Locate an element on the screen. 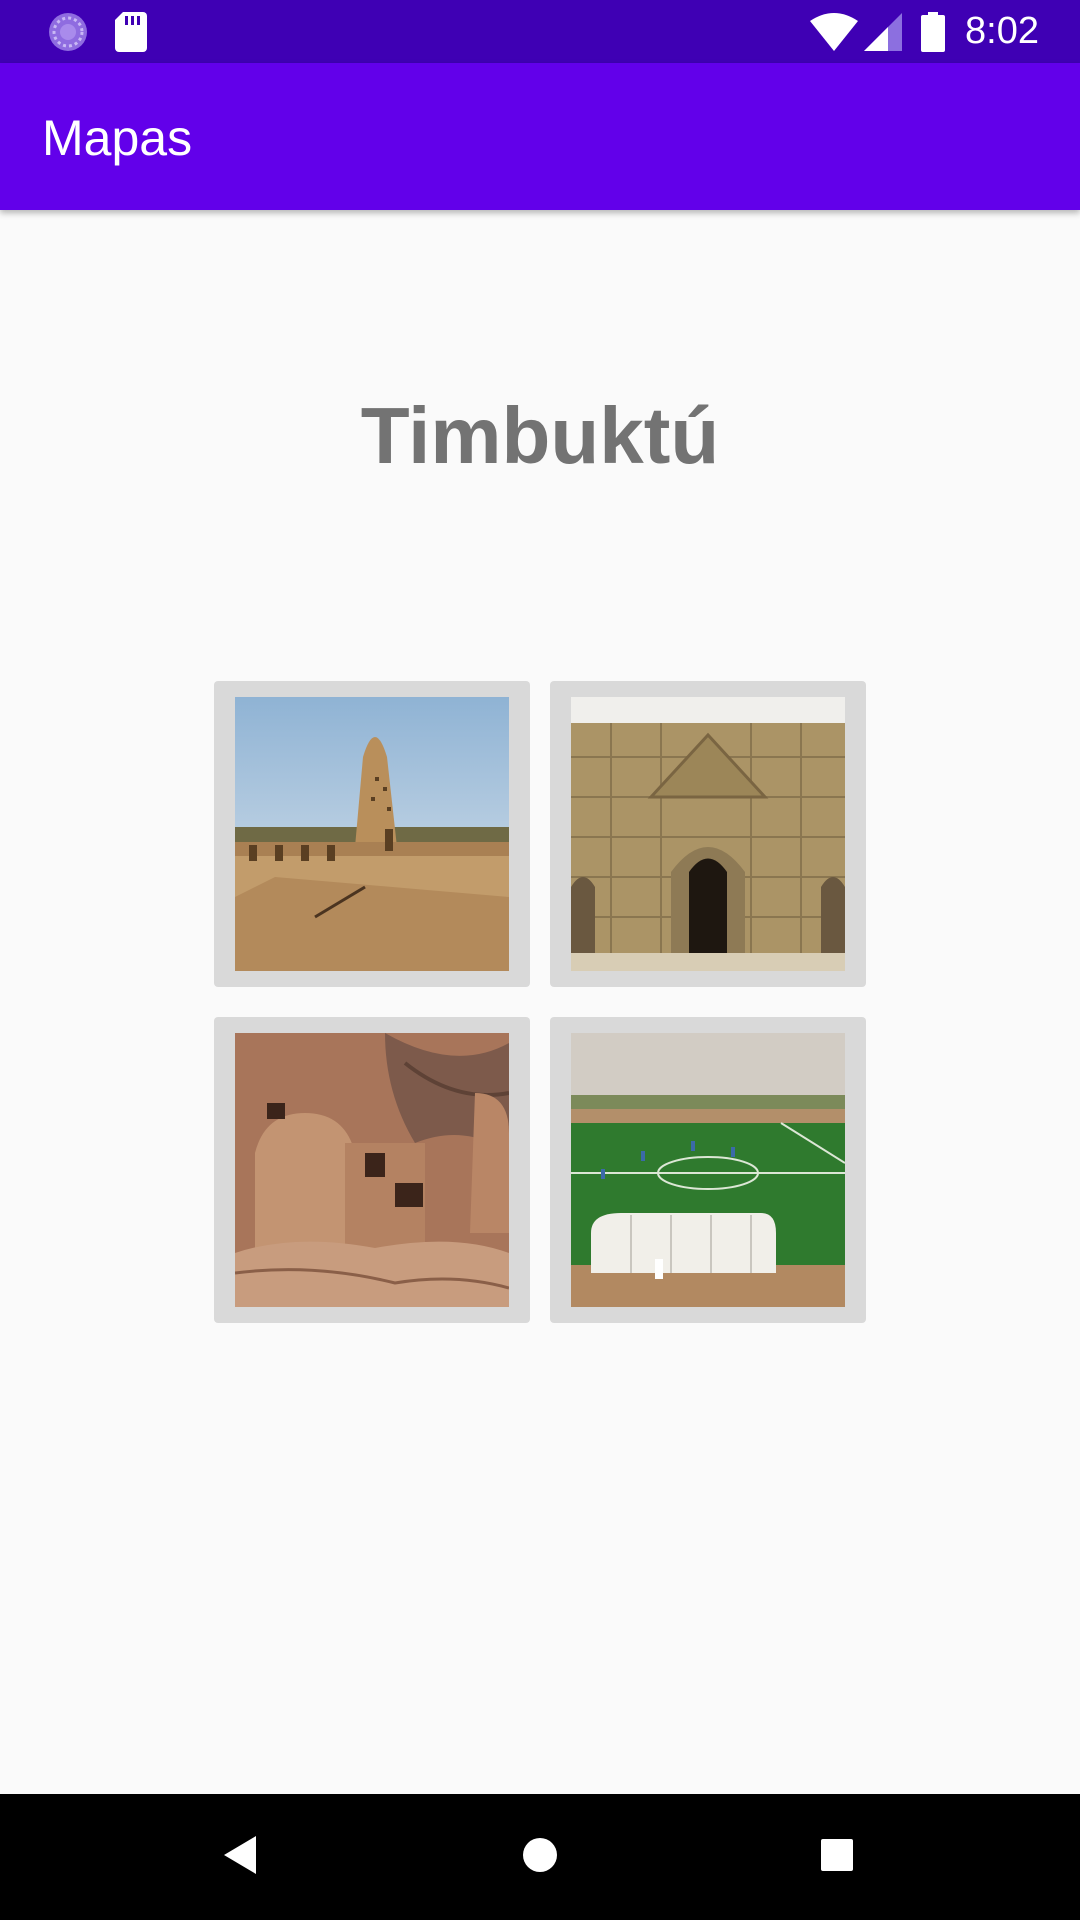 The height and width of the screenshot is (1920, 1080). recents-icon is located at coordinates (837, 1857).